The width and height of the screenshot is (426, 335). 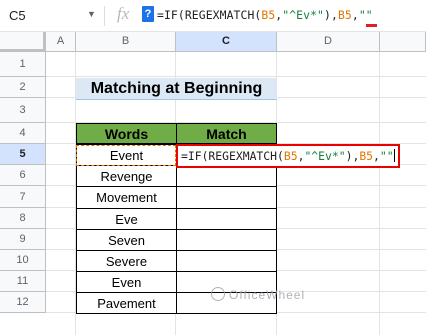 I want to click on fx-icon: fx, so click(x=123, y=13).